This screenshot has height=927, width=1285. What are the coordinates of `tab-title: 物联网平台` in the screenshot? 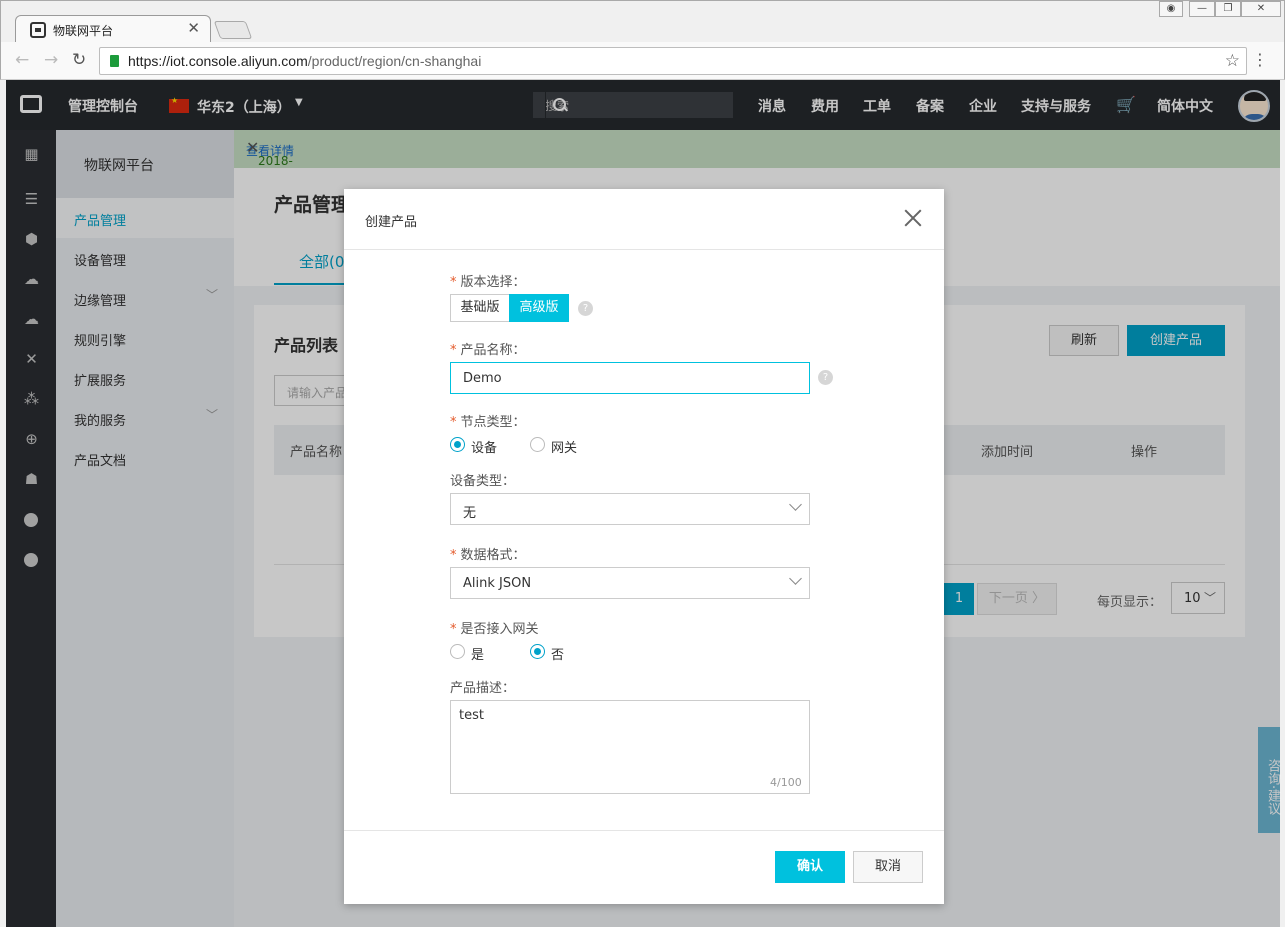 It's located at (83, 31).